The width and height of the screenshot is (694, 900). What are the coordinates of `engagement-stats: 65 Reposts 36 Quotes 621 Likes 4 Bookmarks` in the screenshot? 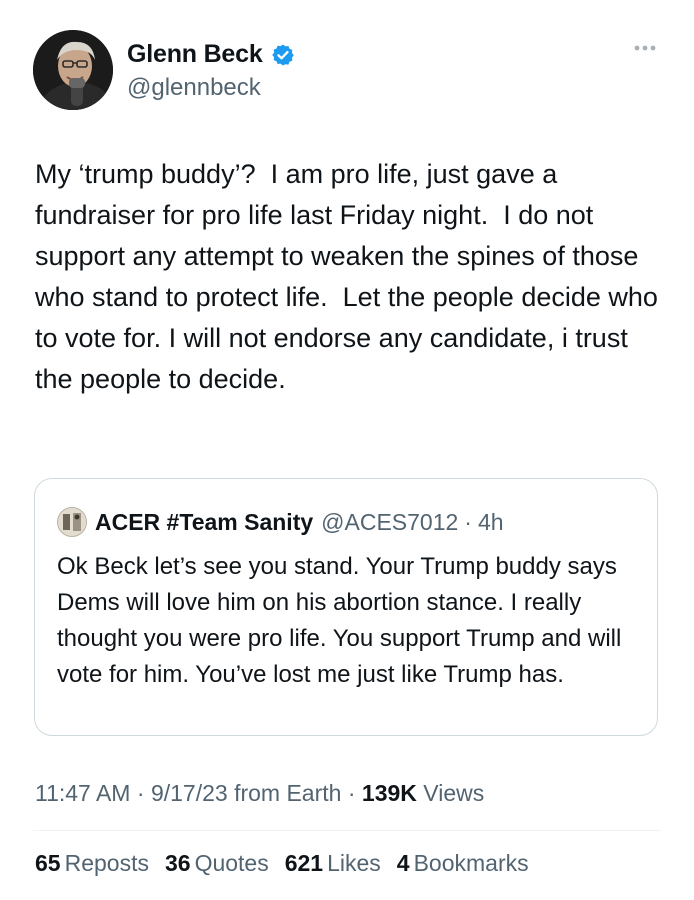 It's located at (282, 863).